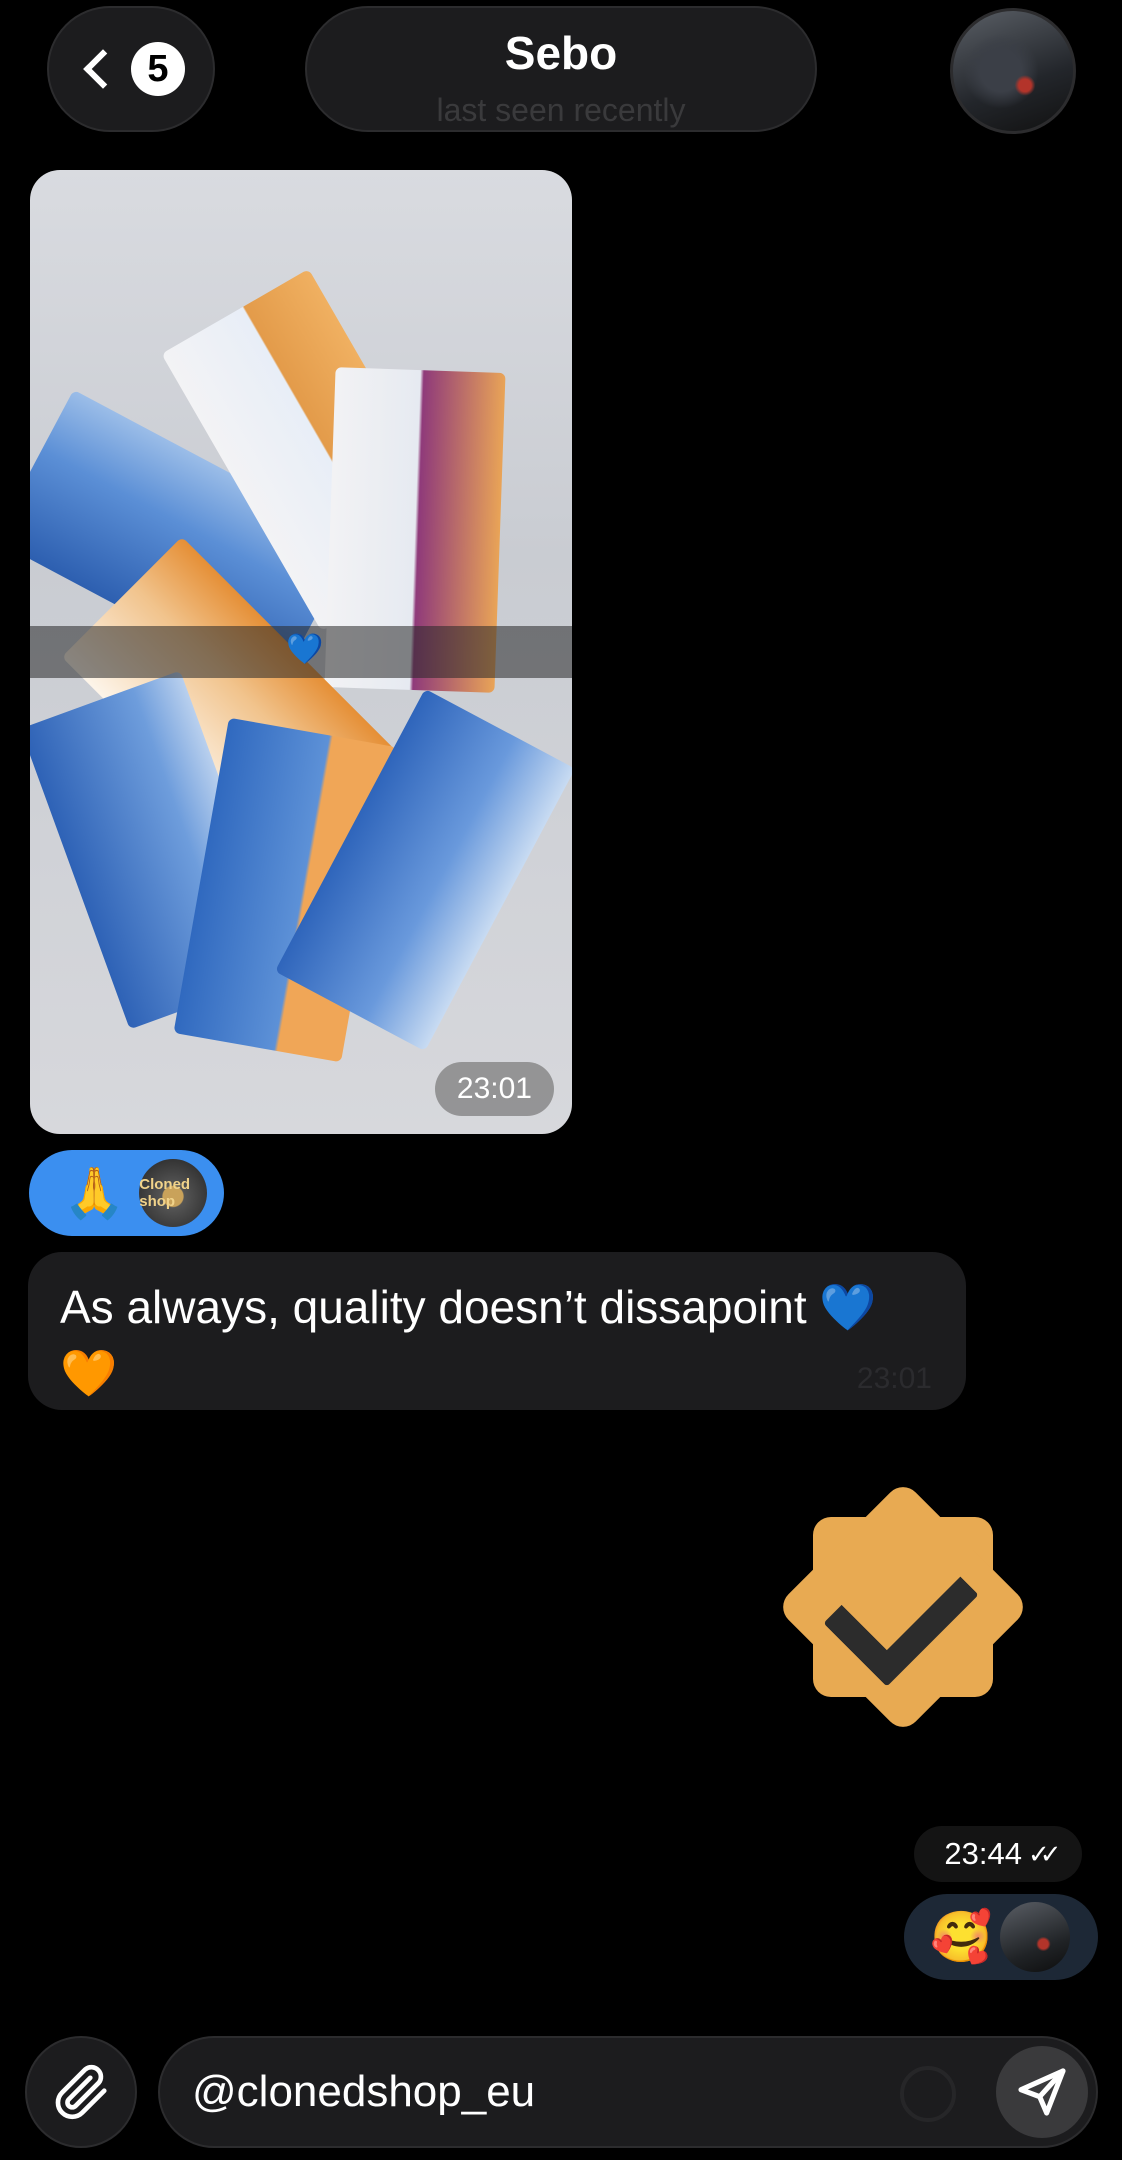  What do you see at coordinates (561, 110) in the screenshot?
I see `contact-status: last seen recently` at bounding box center [561, 110].